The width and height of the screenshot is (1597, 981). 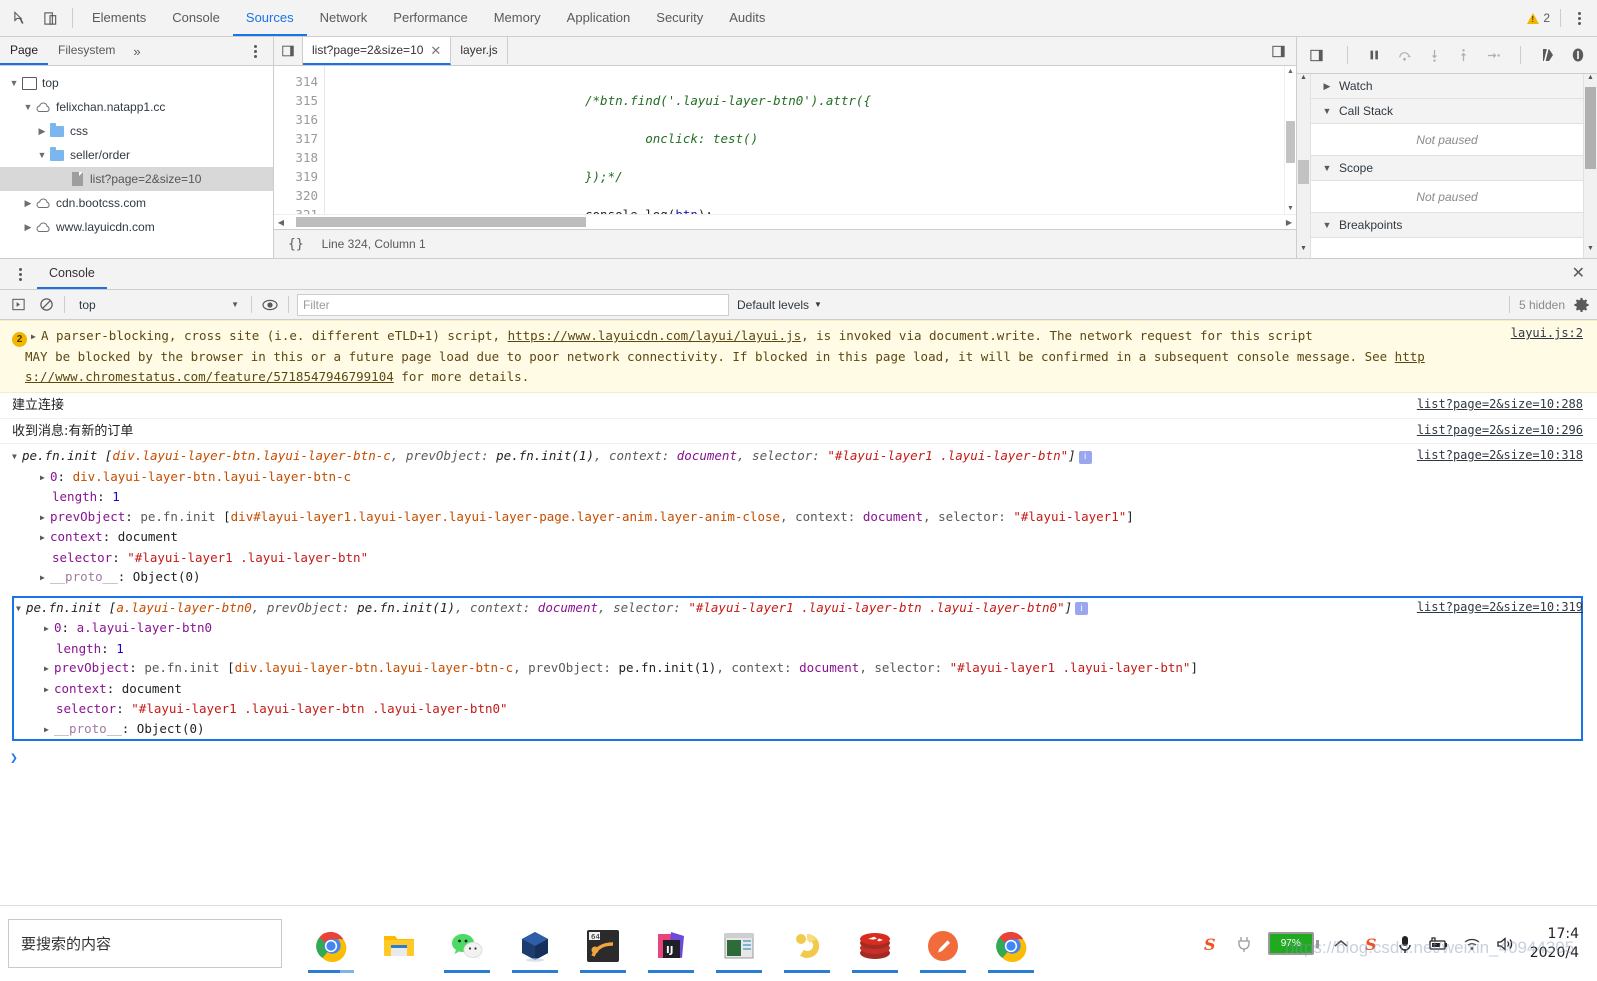 What do you see at coordinates (1316, 55) in the screenshot?
I see `show-navigator-icon` at bounding box center [1316, 55].